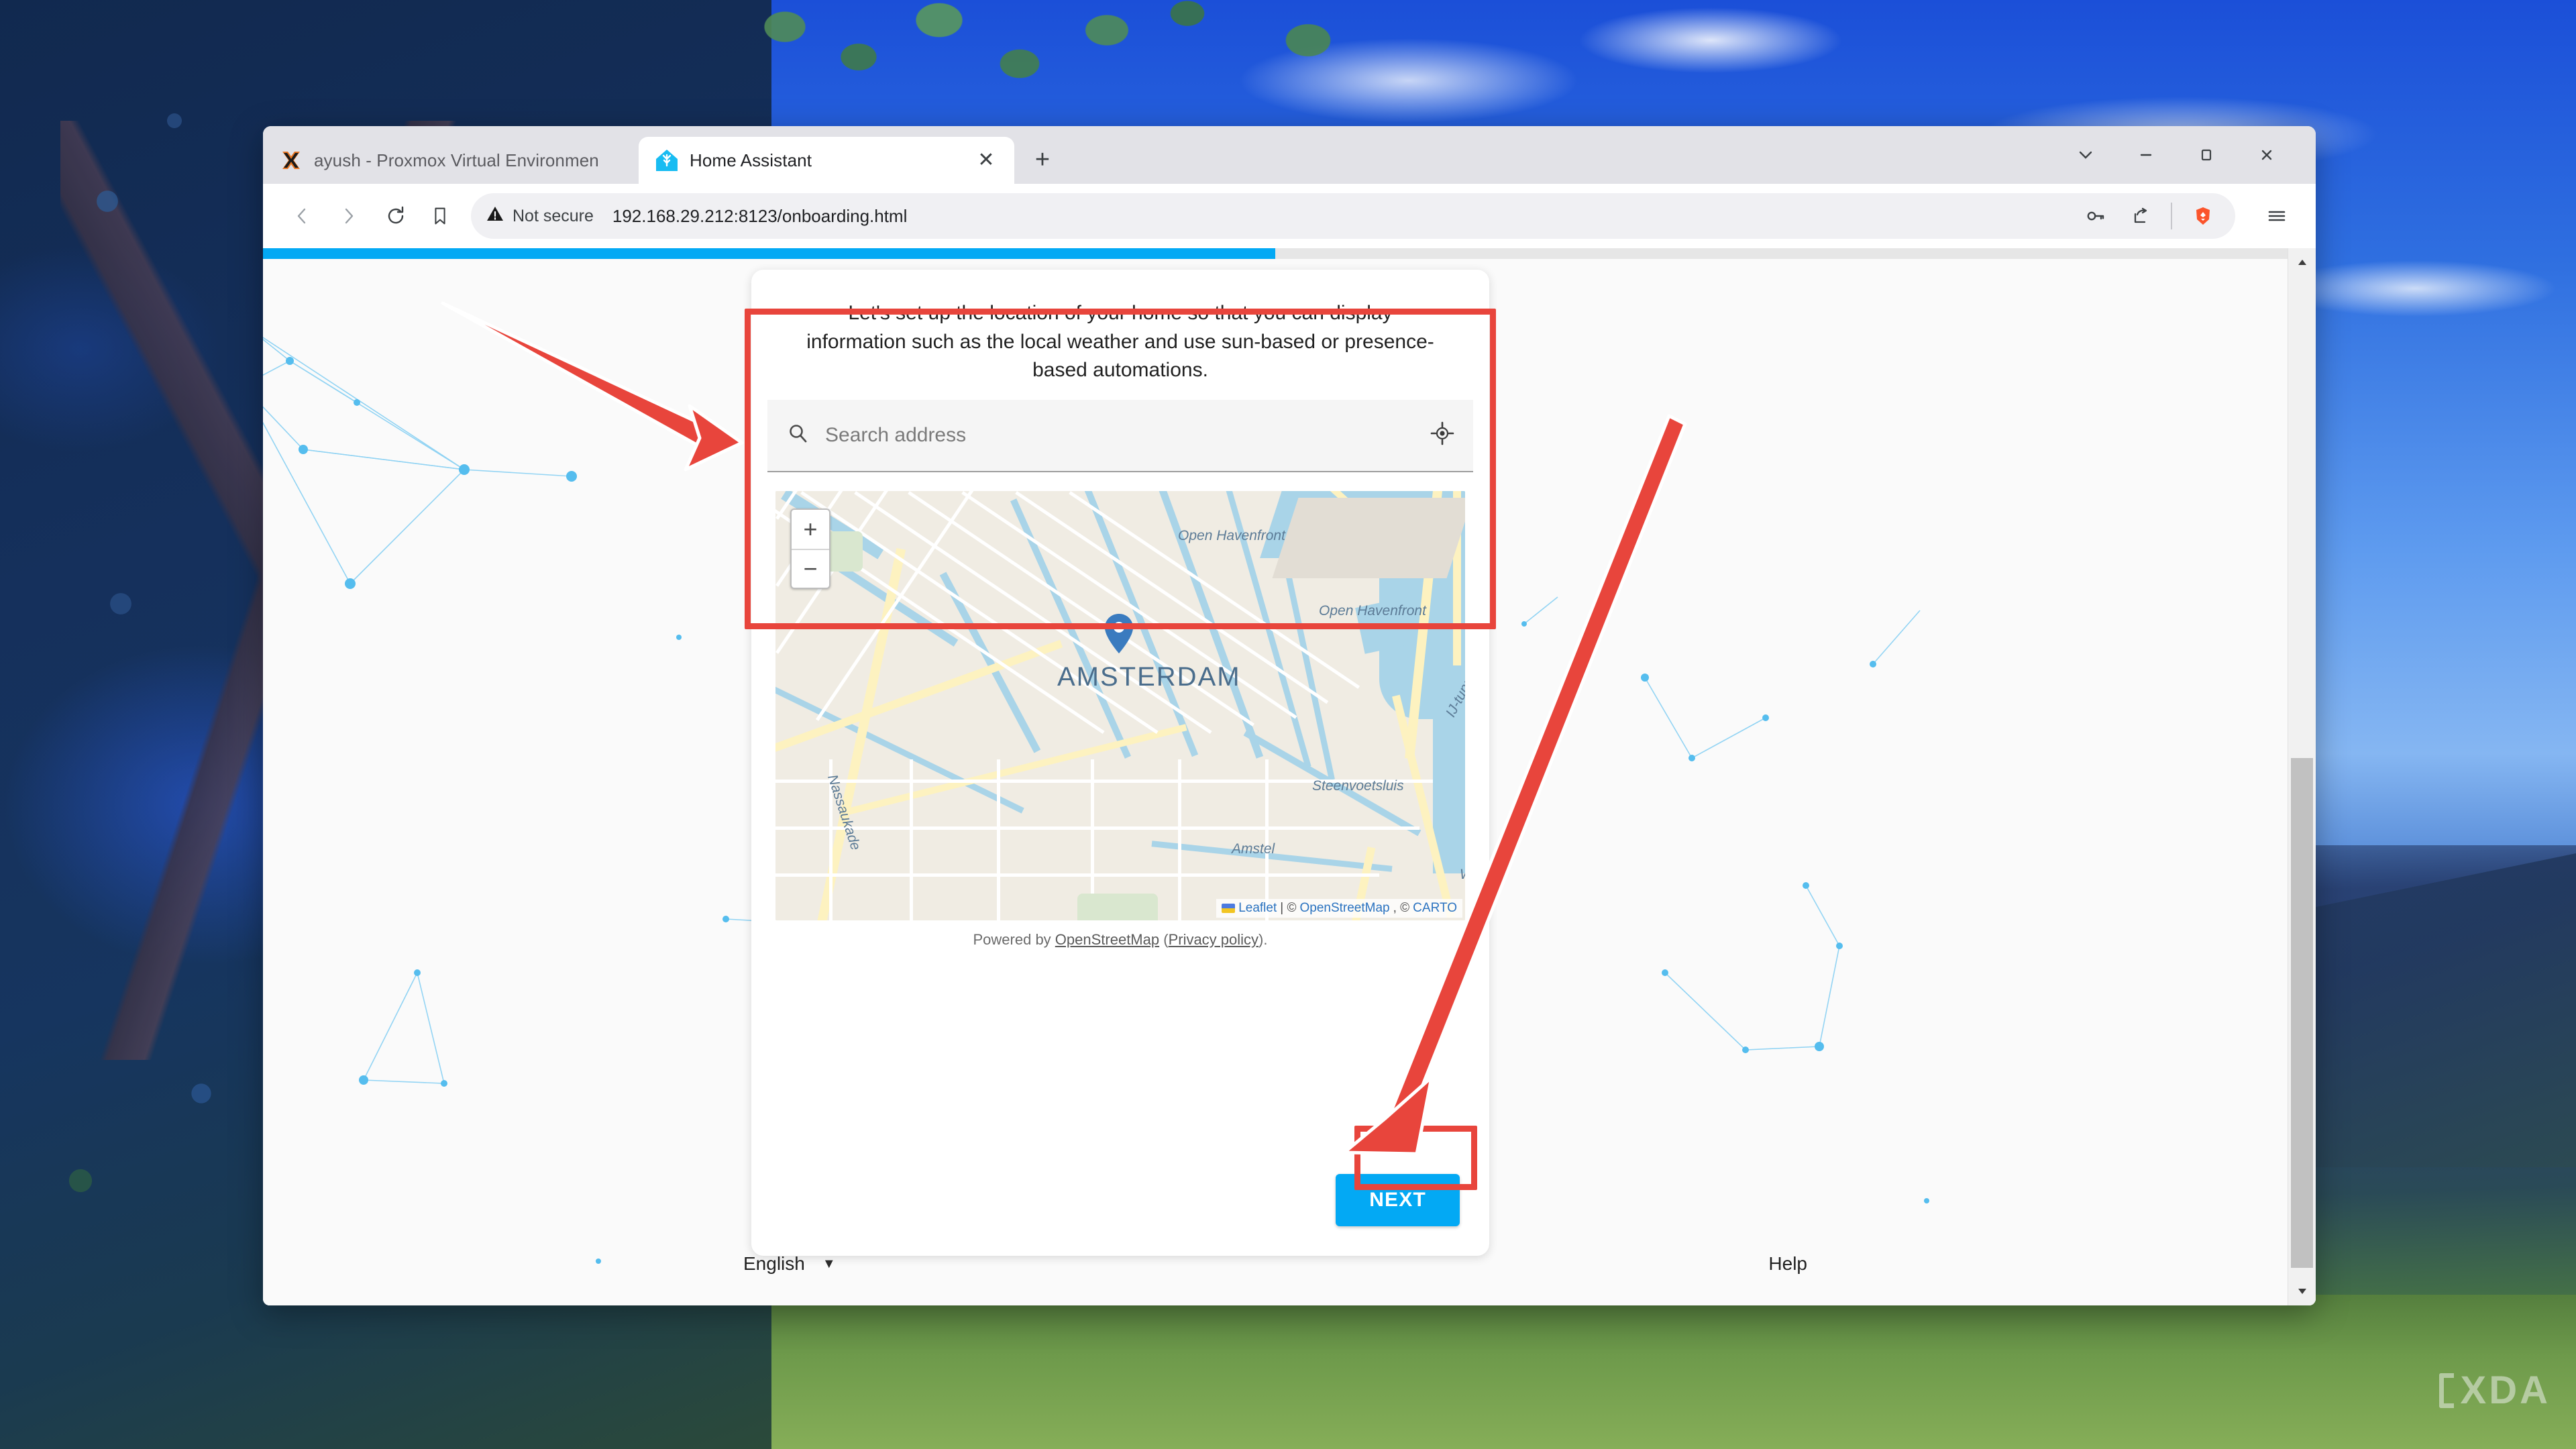 Image resolution: width=2576 pixels, height=1449 pixels. What do you see at coordinates (829, 1263) in the screenshot?
I see `chevron-down-icon: ▼` at bounding box center [829, 1263].